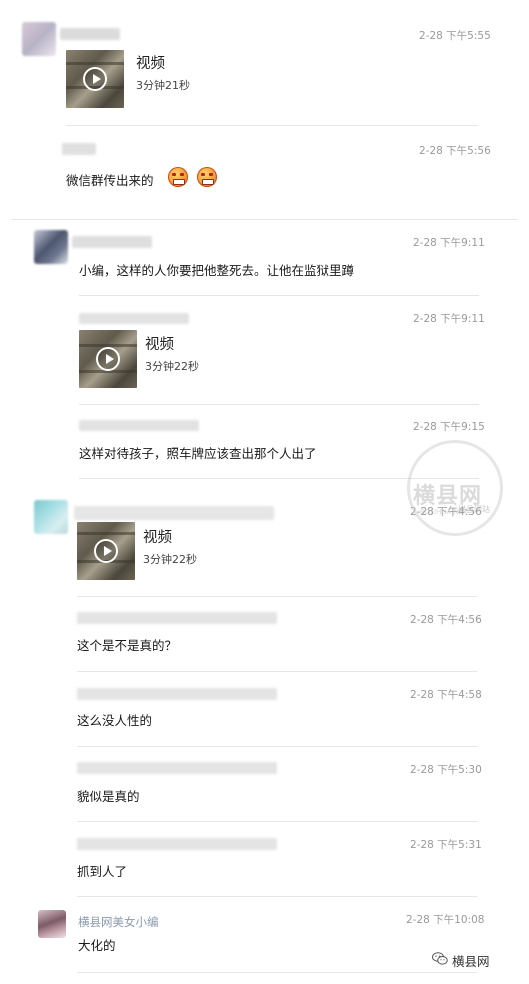 The width and height of the screenshot is (529, 984). Describe the element at coordinates (474, 509) in the screenshot. I see `watermark-tag: 横县网站` at that location.